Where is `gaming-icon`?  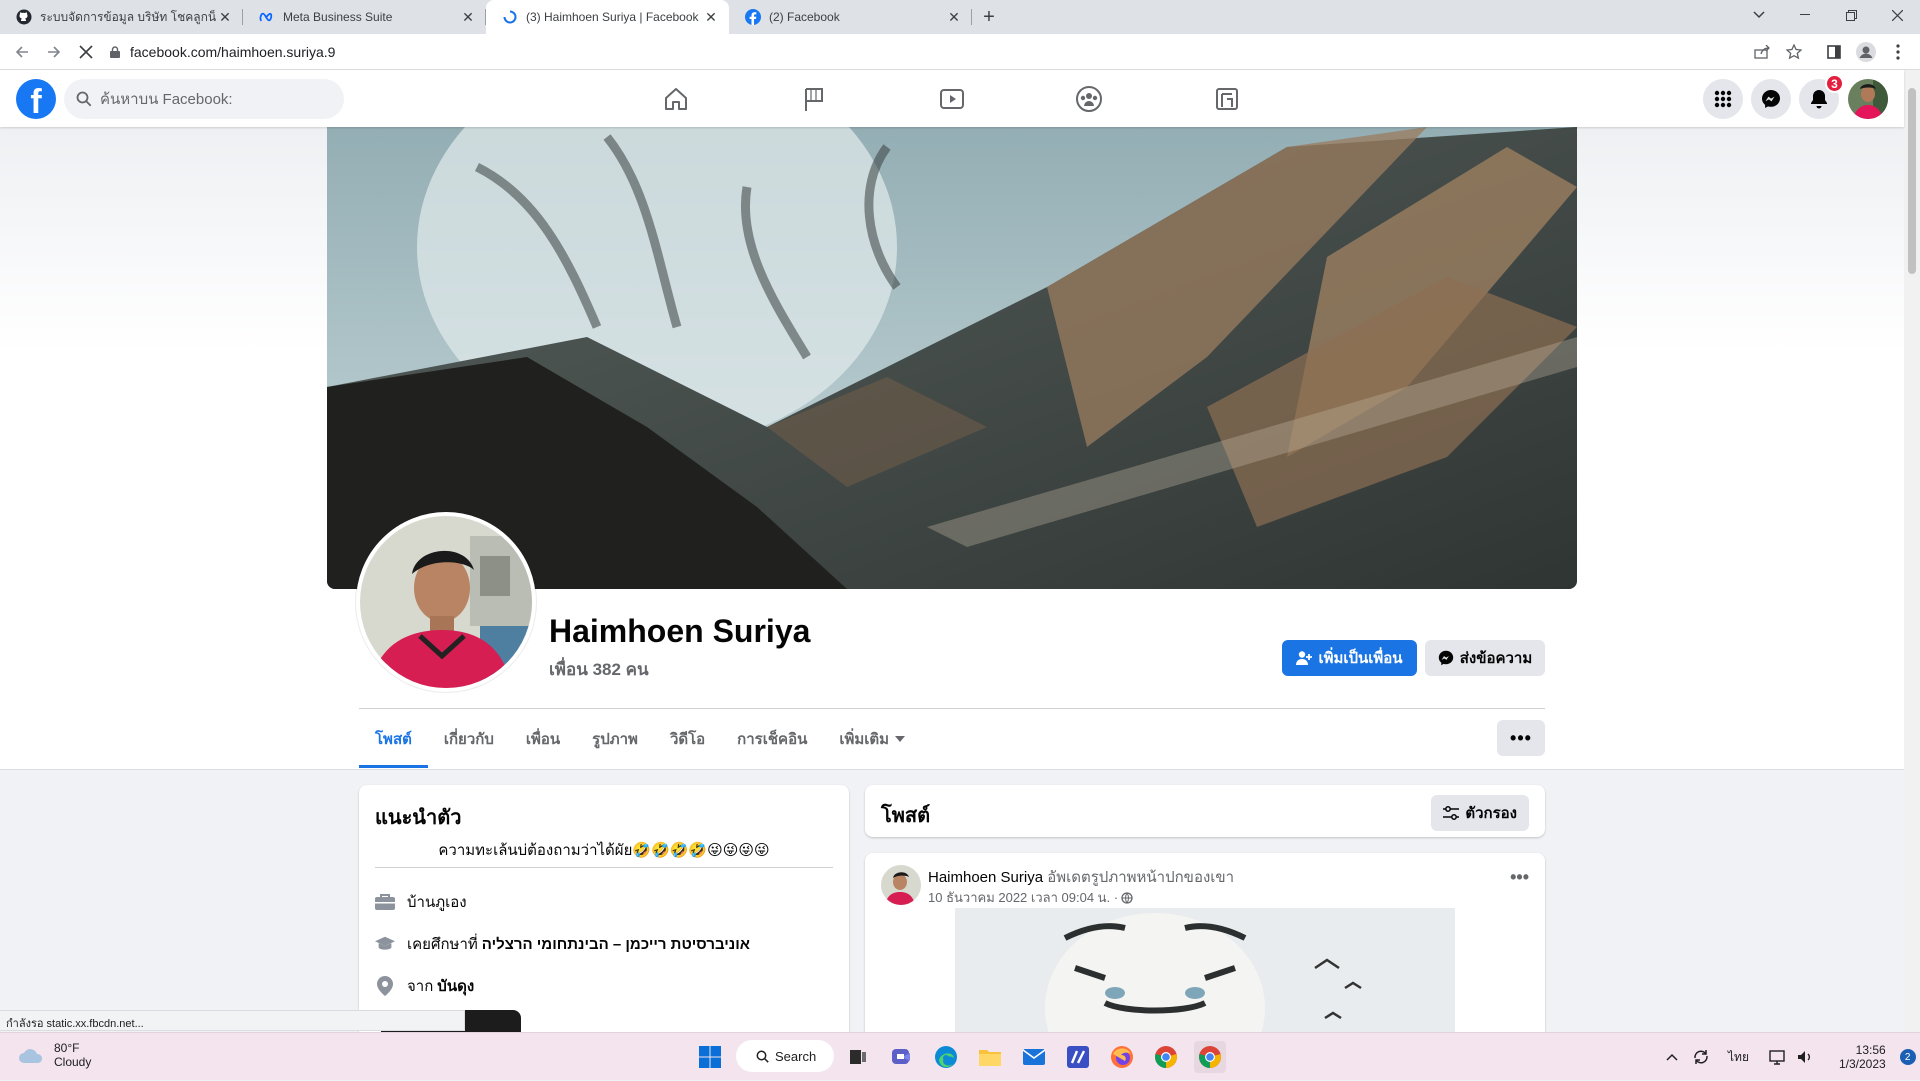 gaming-icon is located at coordinates (1227, 99).